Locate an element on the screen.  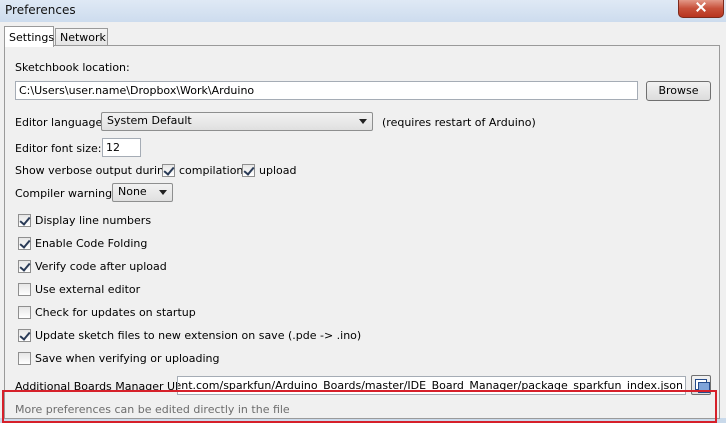
display-line-numbers-label: Display line numbers is located at coordinates (93, 220).